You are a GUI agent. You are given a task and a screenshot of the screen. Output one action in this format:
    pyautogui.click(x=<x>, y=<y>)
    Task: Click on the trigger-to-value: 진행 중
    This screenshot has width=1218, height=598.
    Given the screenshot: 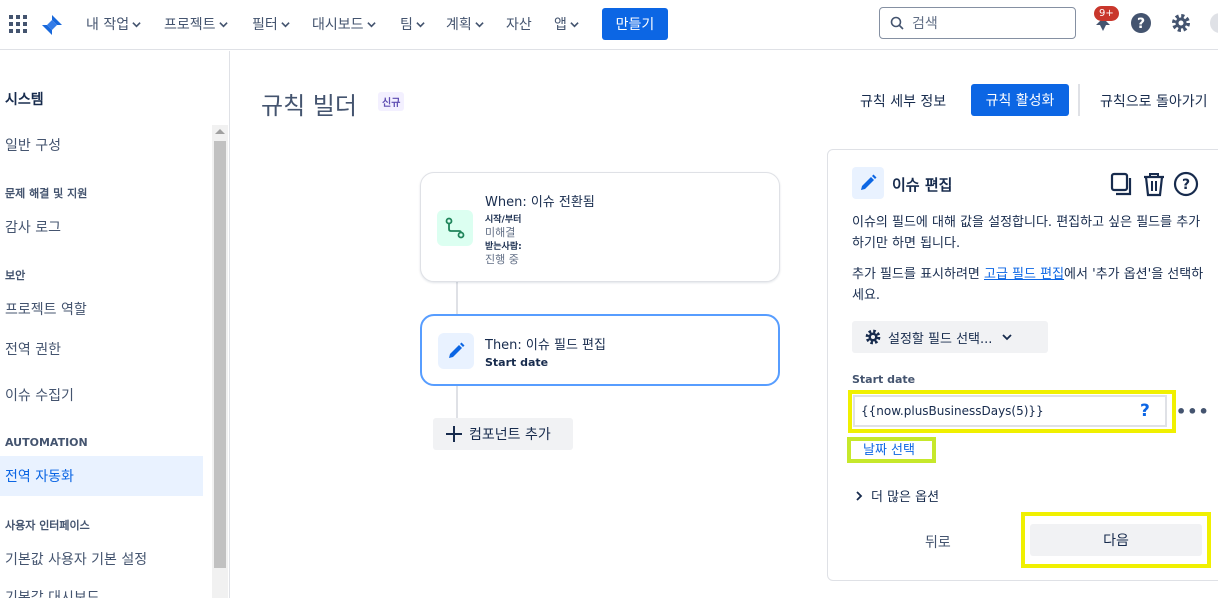 What is the action you would take?
    pyautogui.click(x=502, y=259)
    